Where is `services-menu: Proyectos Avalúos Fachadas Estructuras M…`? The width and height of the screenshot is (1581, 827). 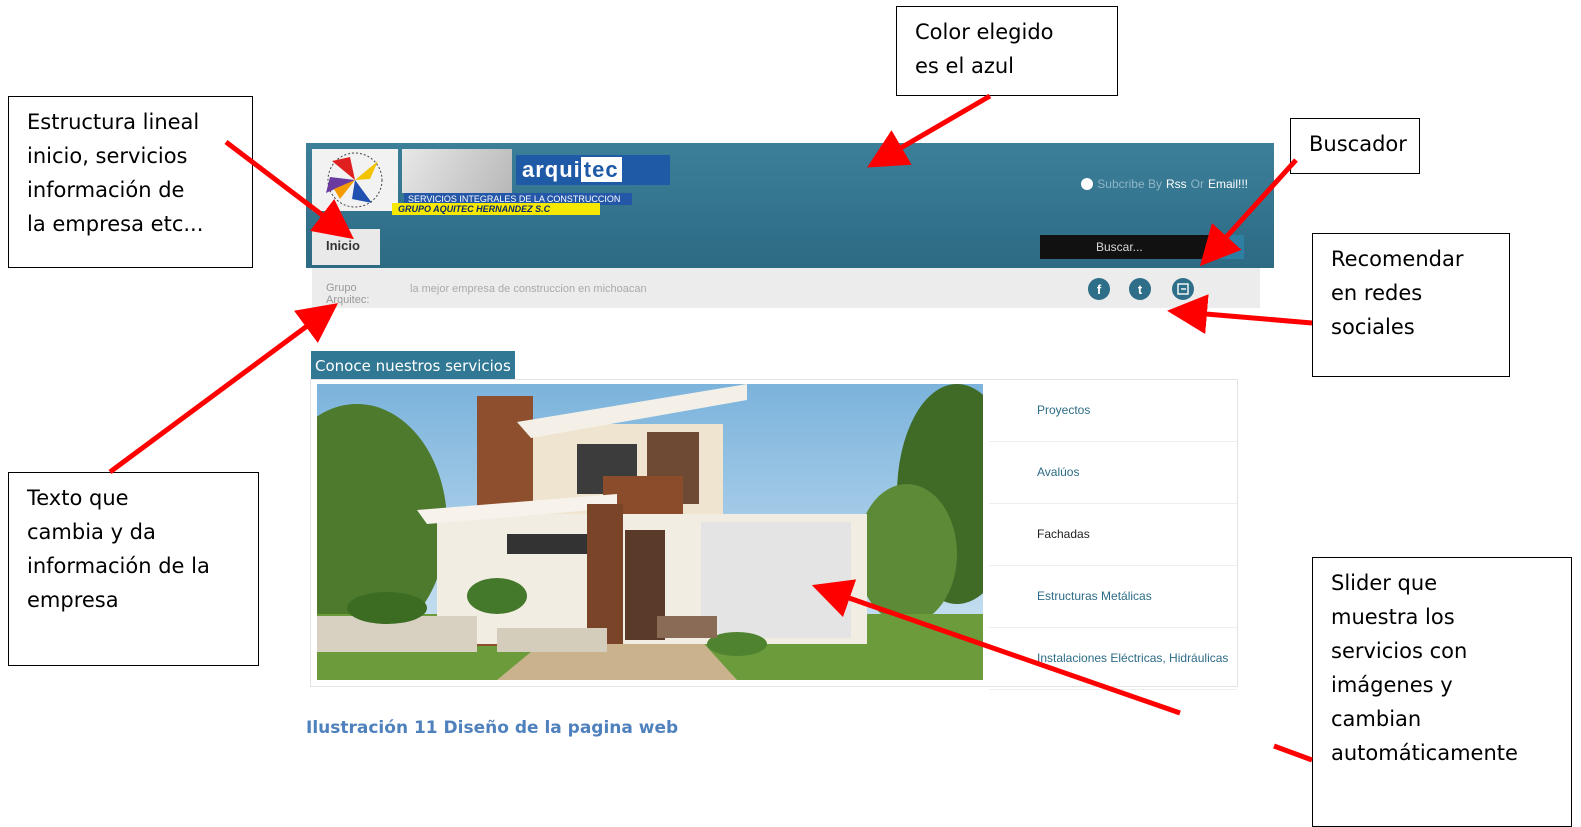 services-menu: Proyectos Avalúos Fachadas Estructuras M… is located at coordinates (1113, 535).